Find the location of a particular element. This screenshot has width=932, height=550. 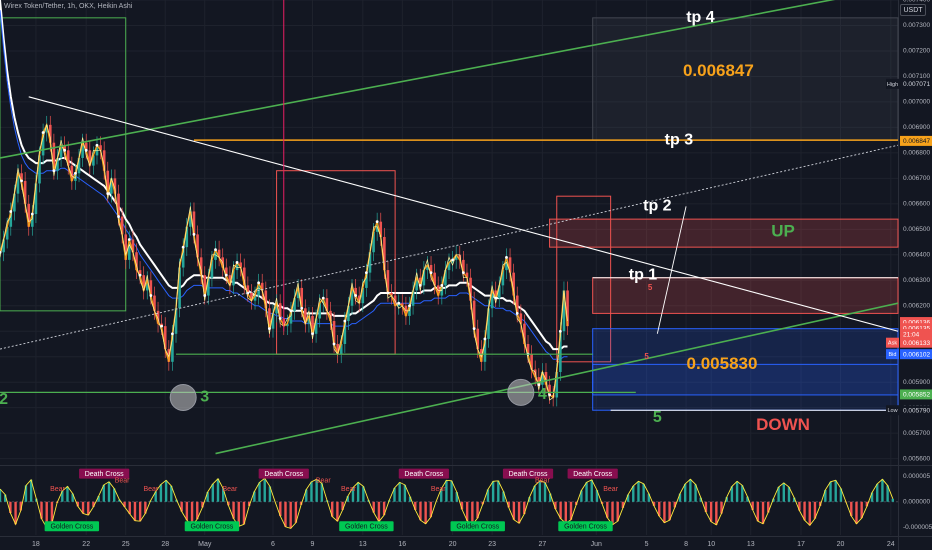

annotation-label: 3 is located at coordinates (204, 397).